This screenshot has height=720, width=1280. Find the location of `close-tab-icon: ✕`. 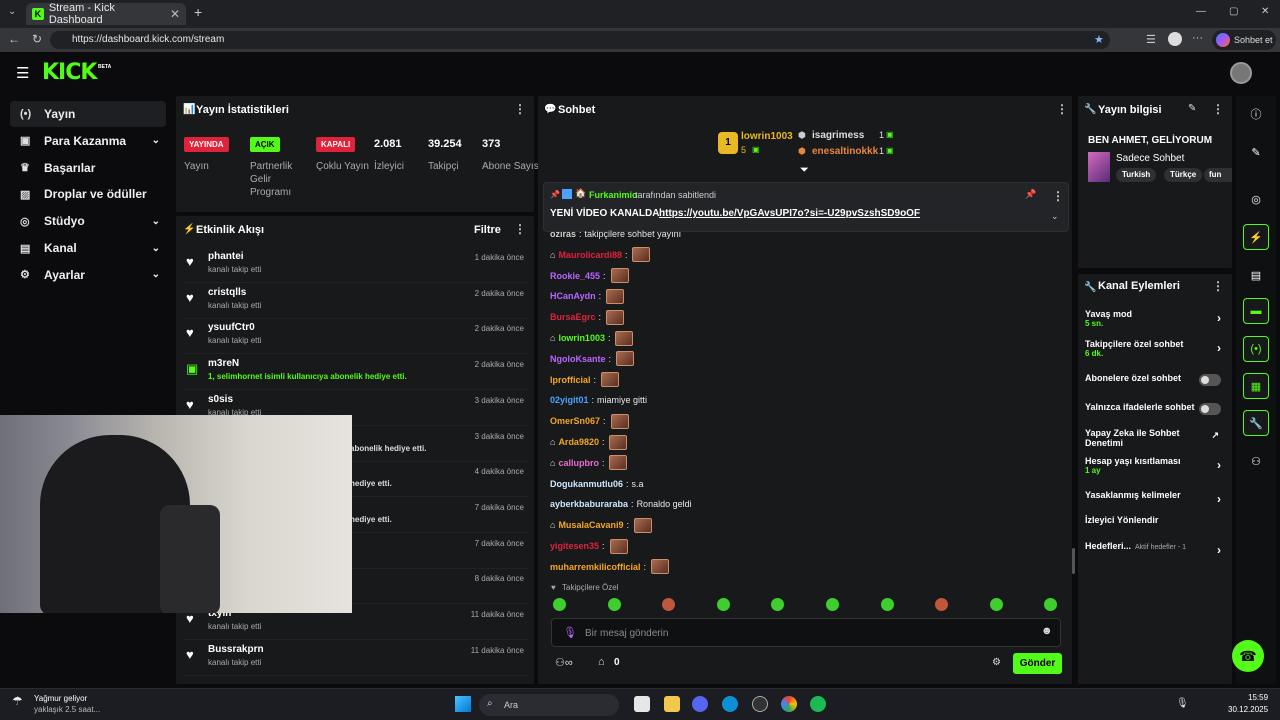

close-tab-icon: ✕ is located at coordinates (175, 14).